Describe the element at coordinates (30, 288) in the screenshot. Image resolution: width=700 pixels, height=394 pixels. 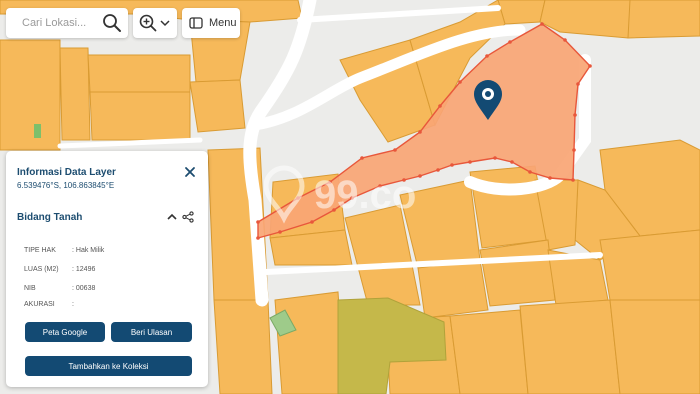
I see `attribute-label: NIB` at that location.